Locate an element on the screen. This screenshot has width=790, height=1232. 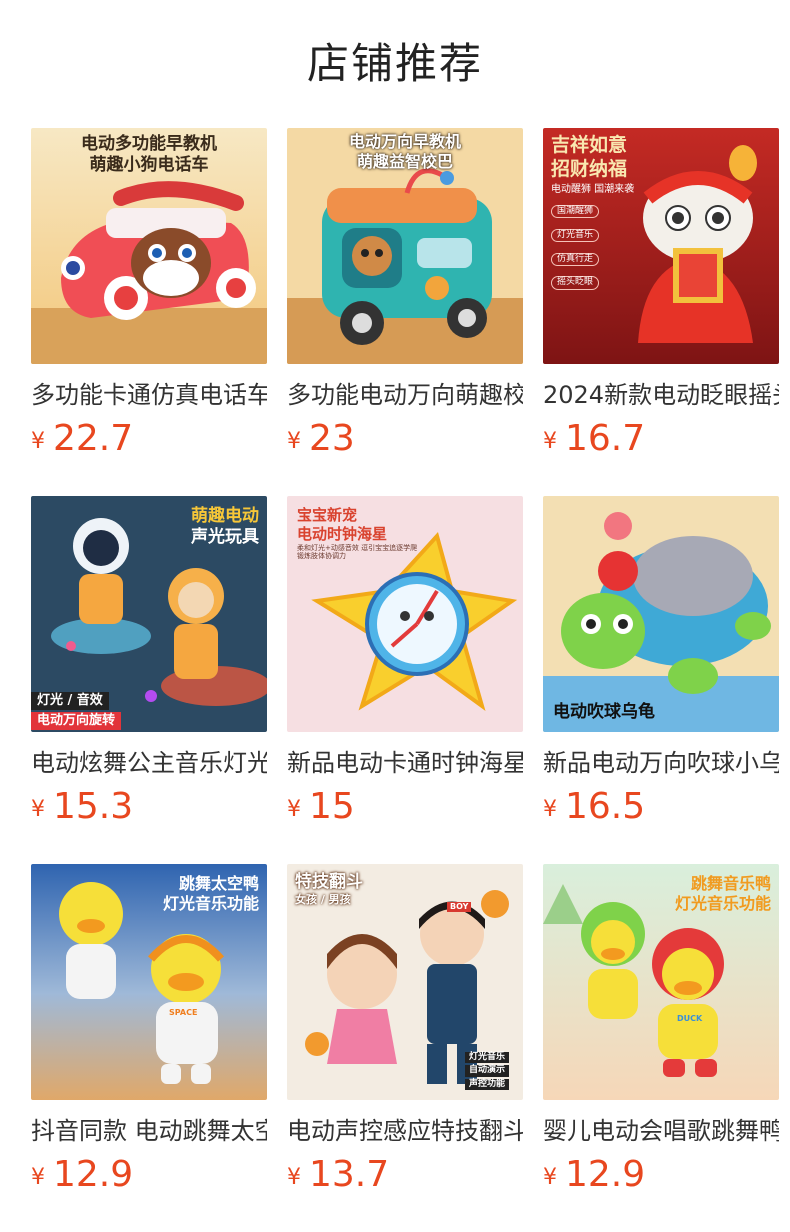
image-caption: 电动多功能早教机 萌趣小狗电话车 is located at coordinates (149, 155).